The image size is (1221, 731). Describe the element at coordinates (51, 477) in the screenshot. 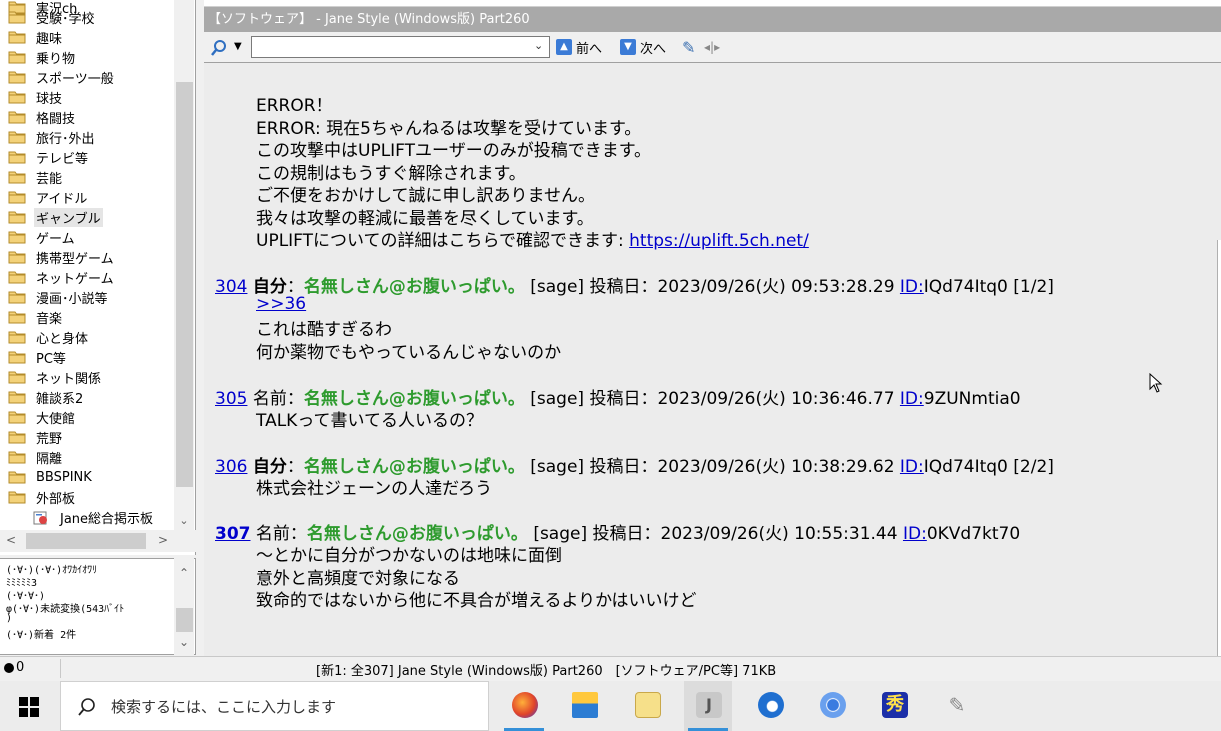

I see `tree-folder-item: BBSPINK` at that location.